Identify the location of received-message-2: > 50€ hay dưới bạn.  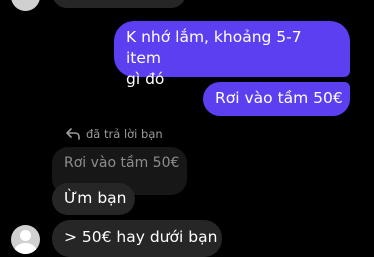
(137, 238).